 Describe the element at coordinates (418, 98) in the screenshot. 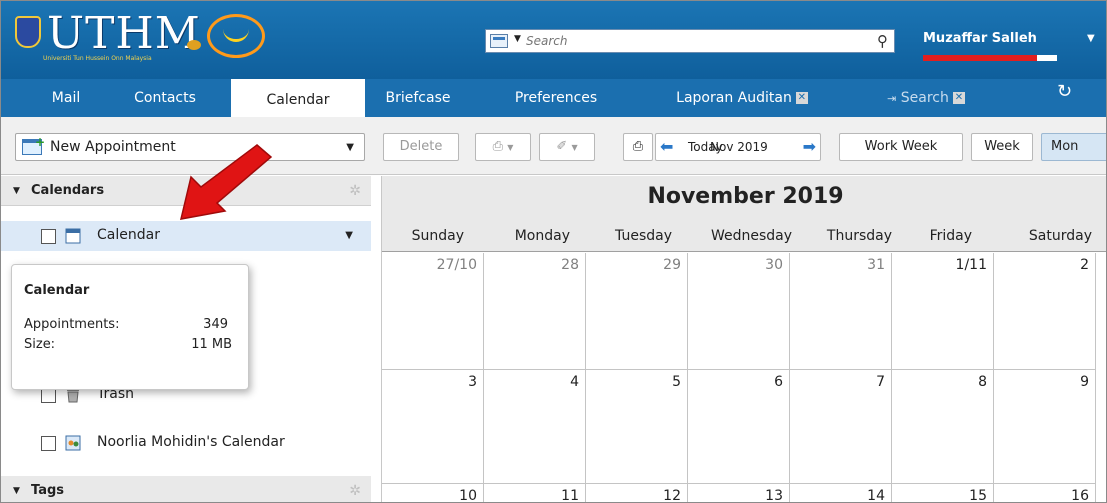

I see `tab-briefcase: Briefcase` at that location.